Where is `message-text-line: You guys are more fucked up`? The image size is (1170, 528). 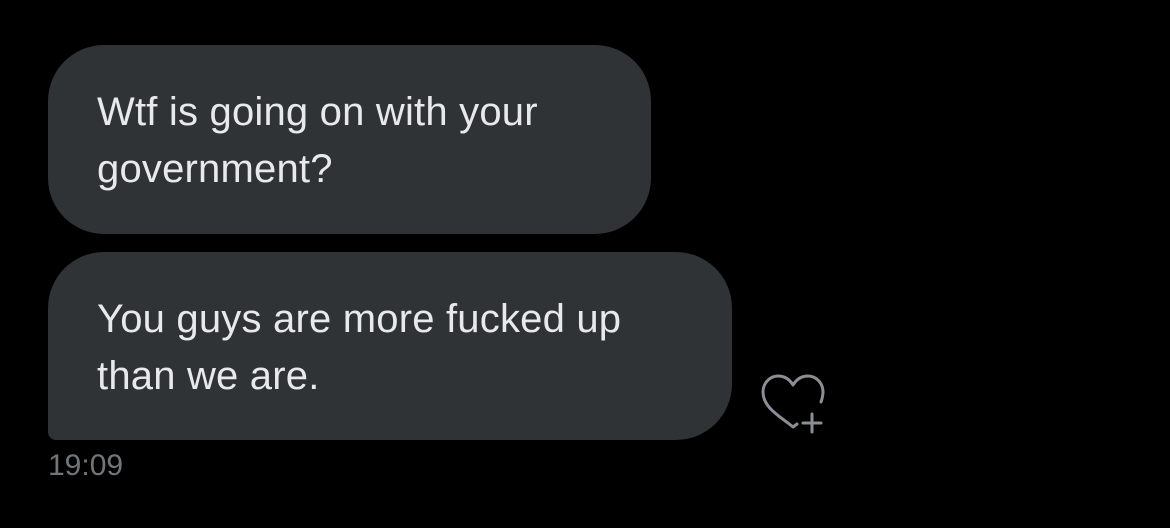
message-text-line: You guys are more fucked up is located at coordinates (359, 319).